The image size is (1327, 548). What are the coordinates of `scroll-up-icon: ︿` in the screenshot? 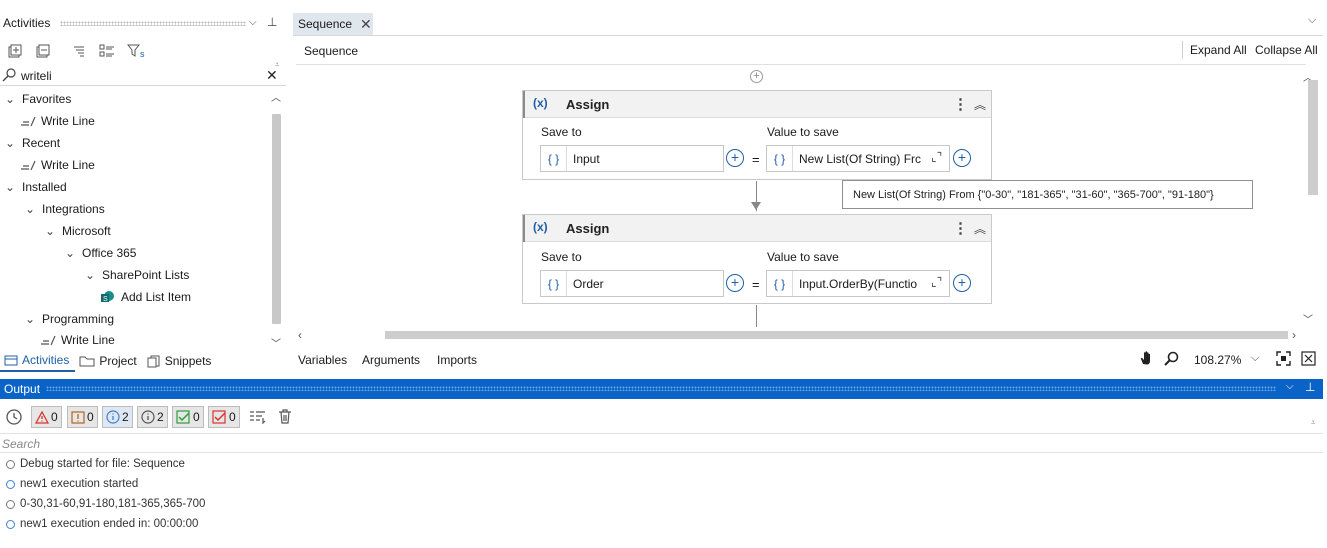 It's located at (276, 96).